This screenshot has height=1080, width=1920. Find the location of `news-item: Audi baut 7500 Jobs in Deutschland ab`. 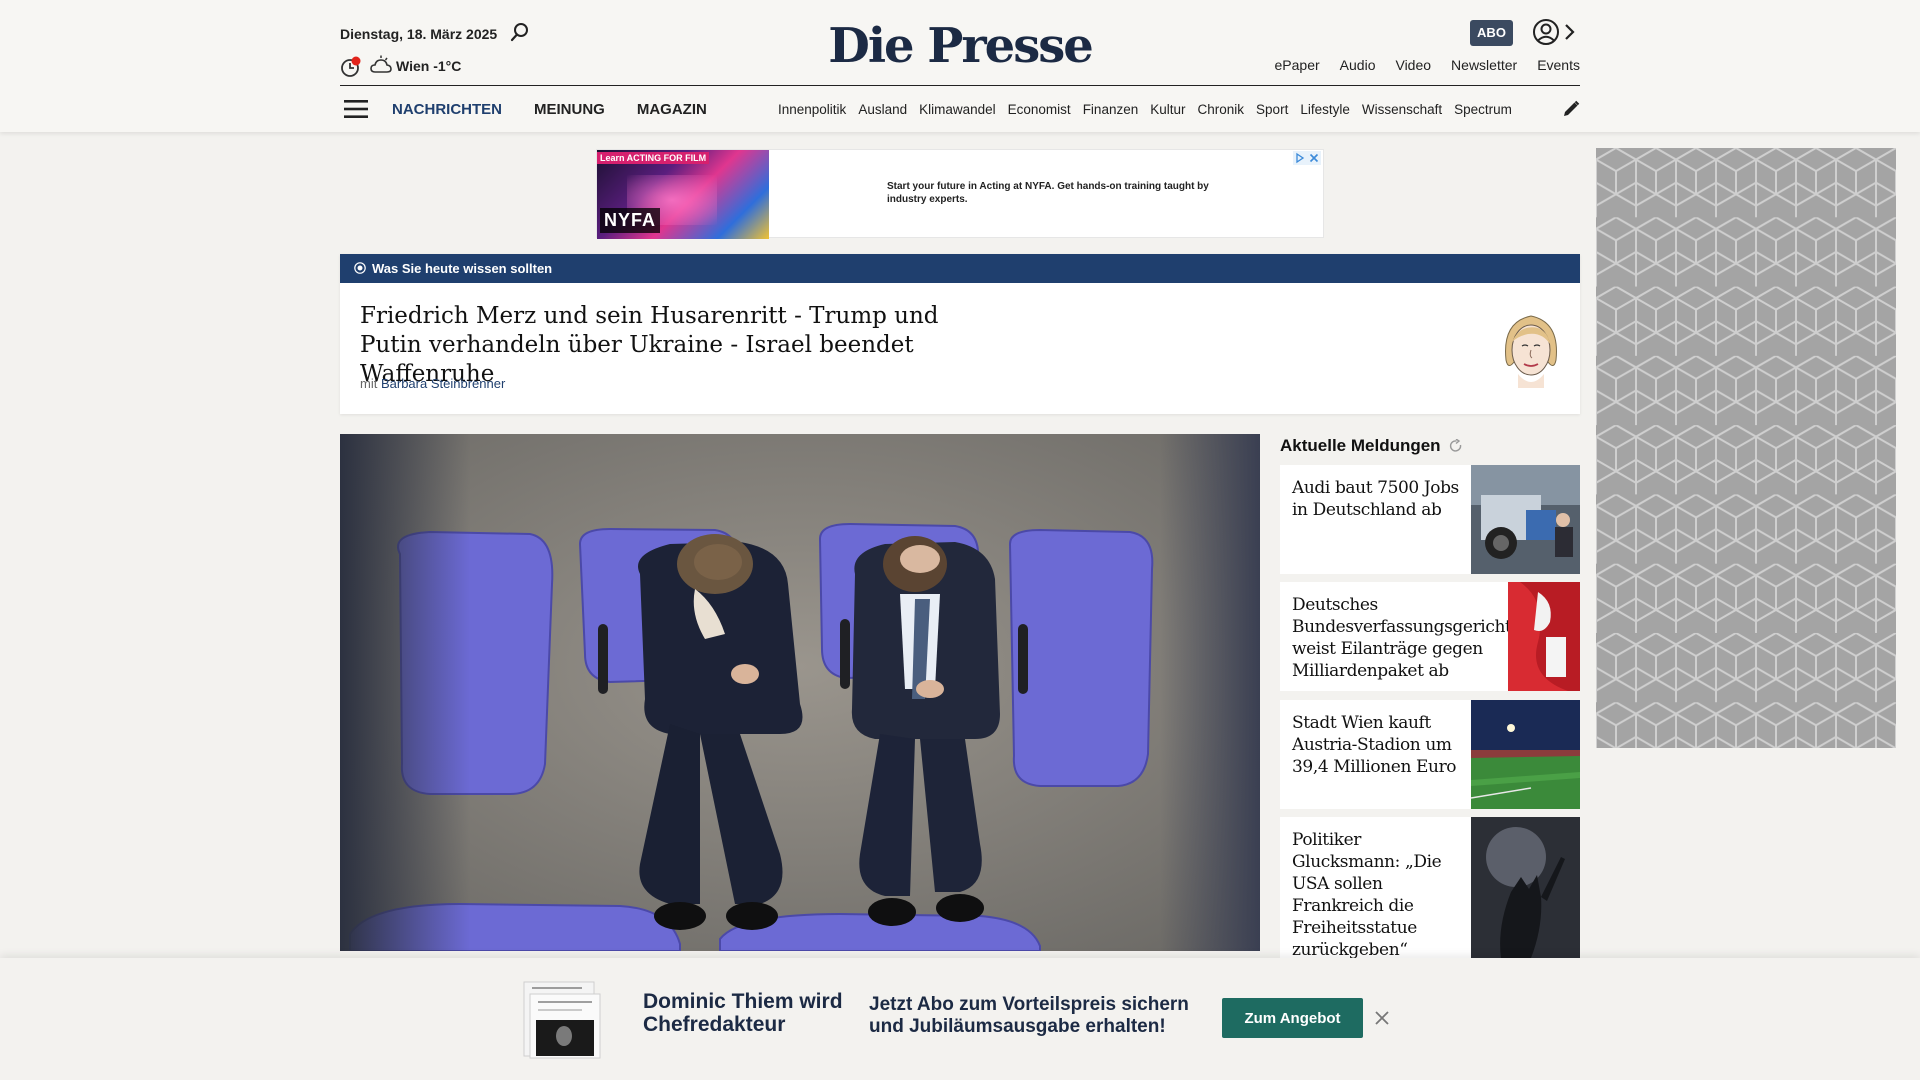

news-item: Audi baut 7500 Jobs in Deutschland ab is located at coordinates (1430, 519).